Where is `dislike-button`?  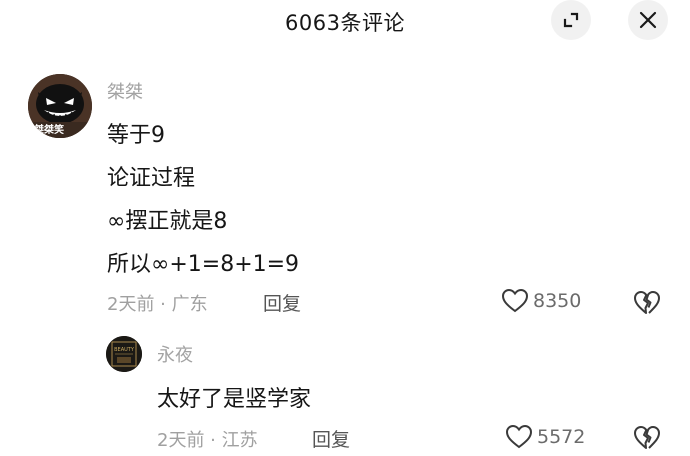 dislike-button is located at coordinates (647, 303).